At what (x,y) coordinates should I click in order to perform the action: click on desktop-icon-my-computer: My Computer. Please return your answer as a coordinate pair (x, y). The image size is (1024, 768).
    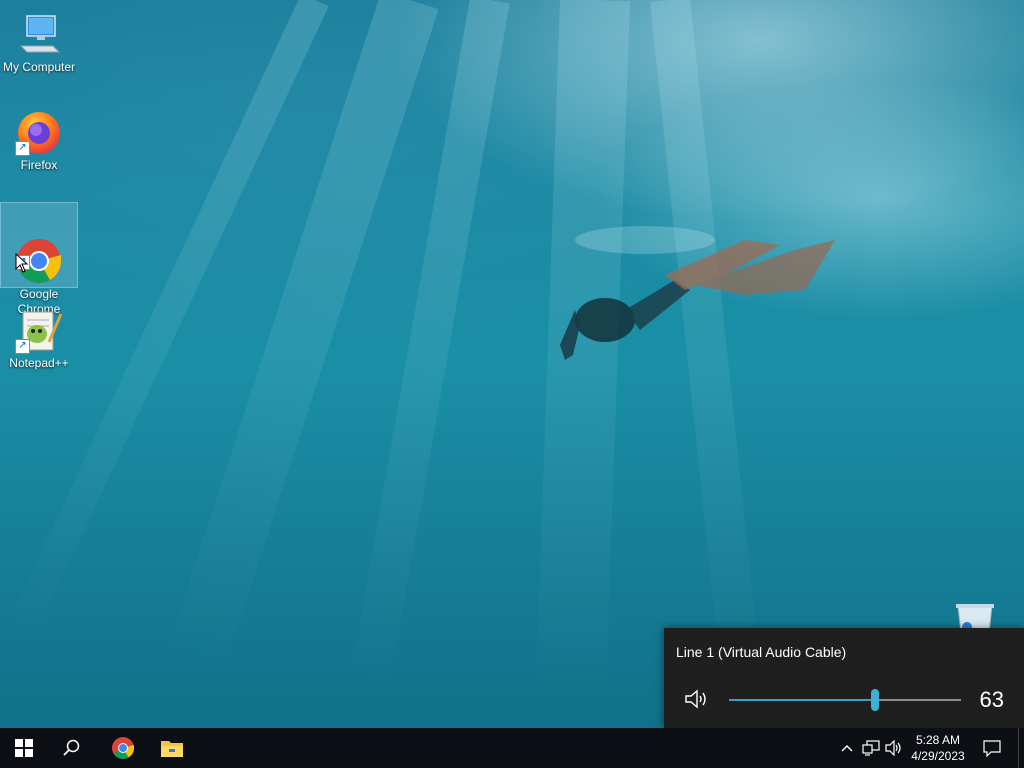
    Looking at the image, I should click on (39, 40).